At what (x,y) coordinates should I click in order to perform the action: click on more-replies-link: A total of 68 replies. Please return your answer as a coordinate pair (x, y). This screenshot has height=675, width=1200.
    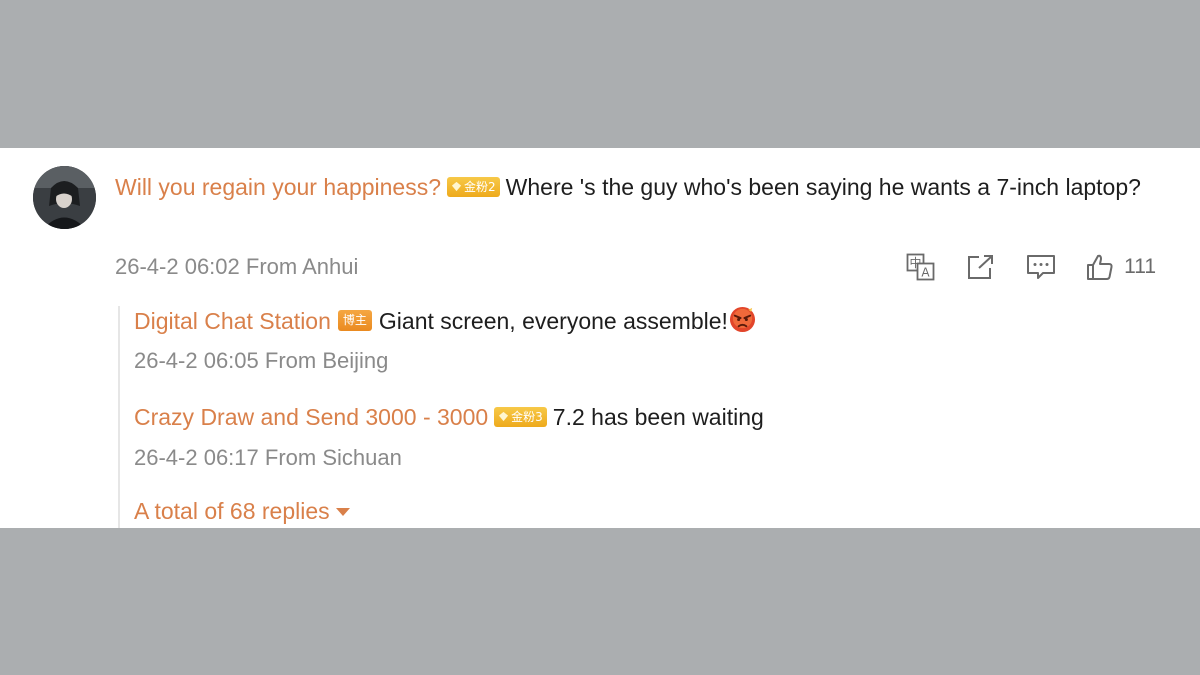
    Looking at the image, I should click on (242, 511).